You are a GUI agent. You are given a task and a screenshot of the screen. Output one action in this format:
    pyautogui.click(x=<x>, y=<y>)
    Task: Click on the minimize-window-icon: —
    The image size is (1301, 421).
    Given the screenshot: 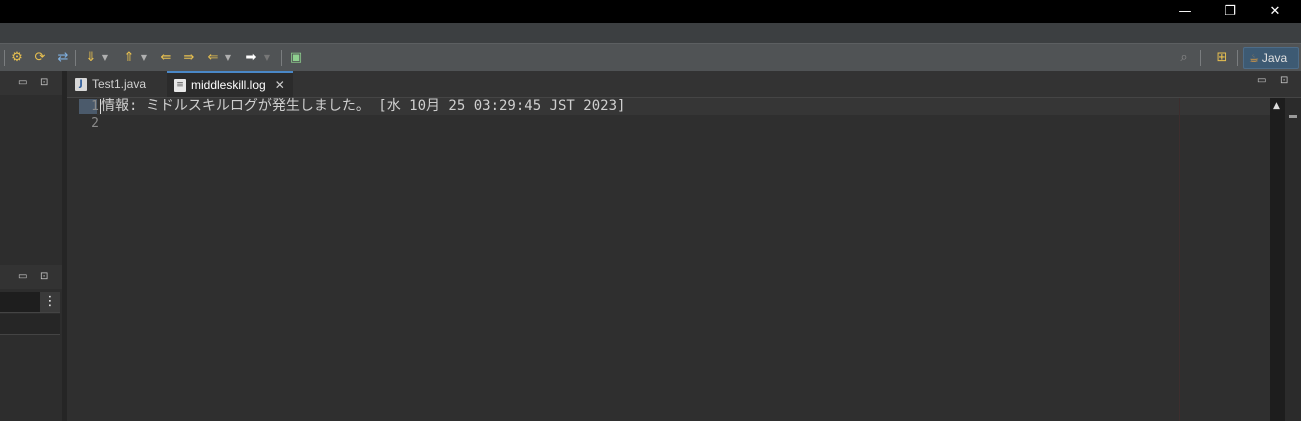 What is the action you would take?
    pyautogui.click(x=1185, y=11)
    